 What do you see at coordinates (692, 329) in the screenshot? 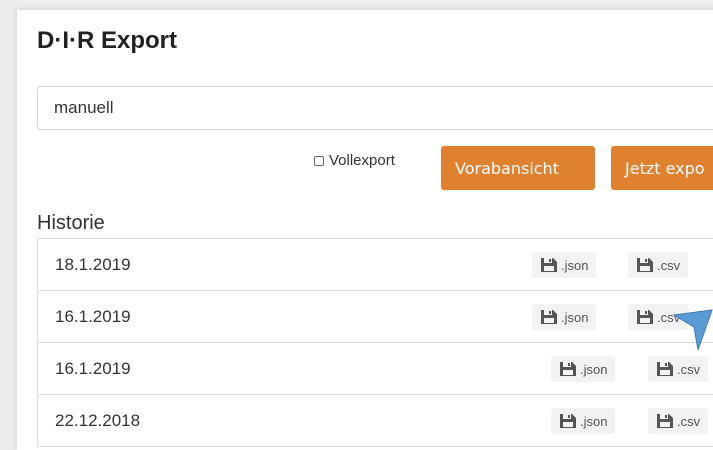
I see `arrow-pointer-icon` at bounding box center [692, 329].